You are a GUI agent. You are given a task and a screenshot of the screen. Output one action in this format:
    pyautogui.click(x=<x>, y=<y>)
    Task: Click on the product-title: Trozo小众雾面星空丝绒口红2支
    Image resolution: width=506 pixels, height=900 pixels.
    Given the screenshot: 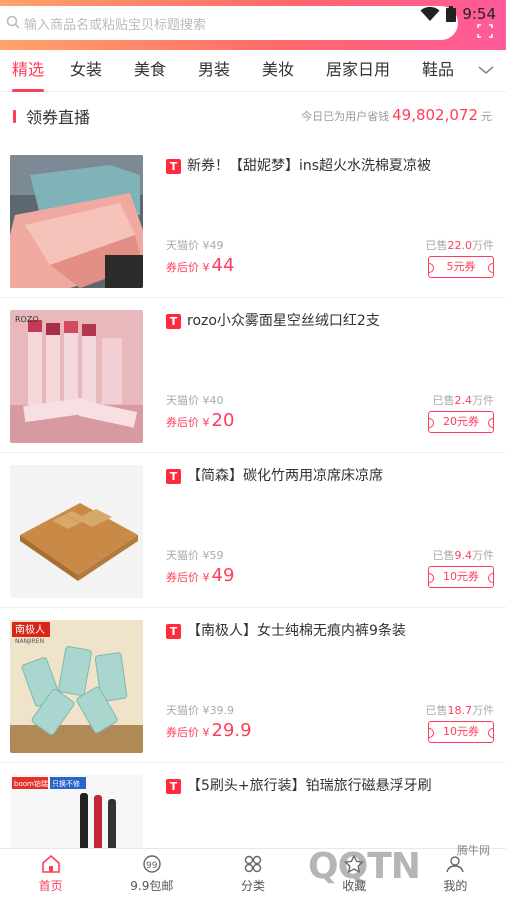 What is the action you would take?
    pyautogui.click(x=331, y=321)
    